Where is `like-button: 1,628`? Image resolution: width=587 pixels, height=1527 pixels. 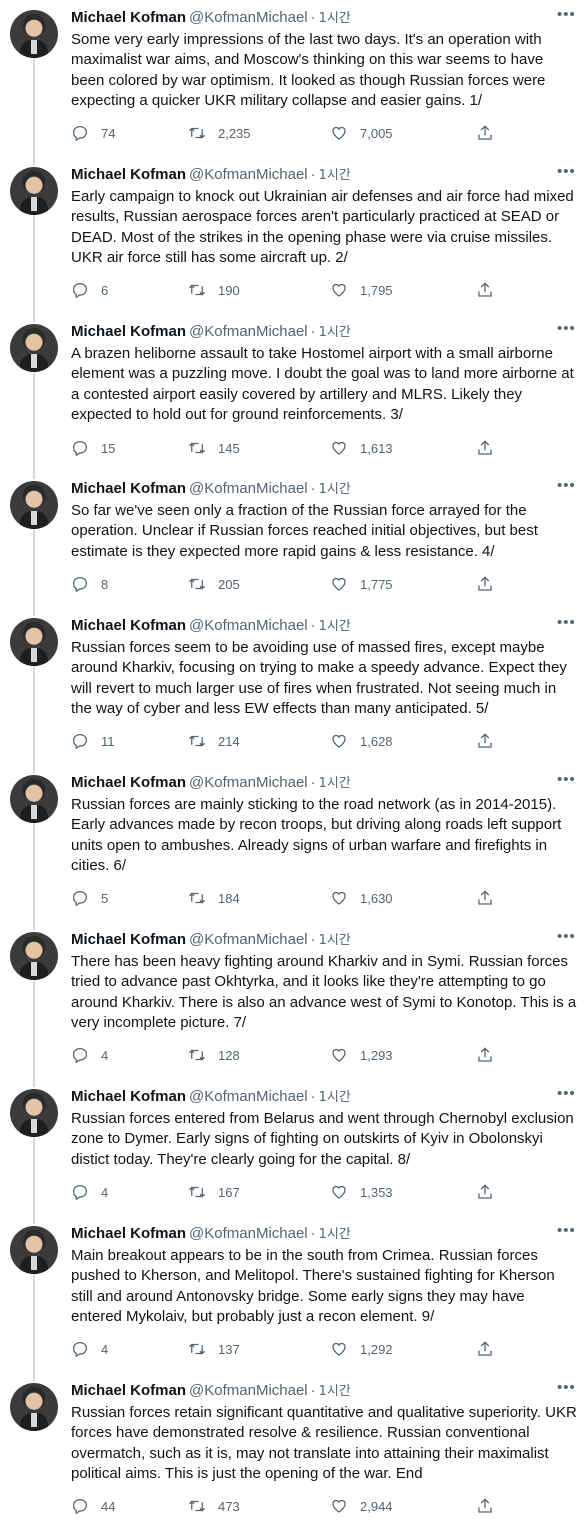
like-button: 1,628 is located at coordinates (361, 741).